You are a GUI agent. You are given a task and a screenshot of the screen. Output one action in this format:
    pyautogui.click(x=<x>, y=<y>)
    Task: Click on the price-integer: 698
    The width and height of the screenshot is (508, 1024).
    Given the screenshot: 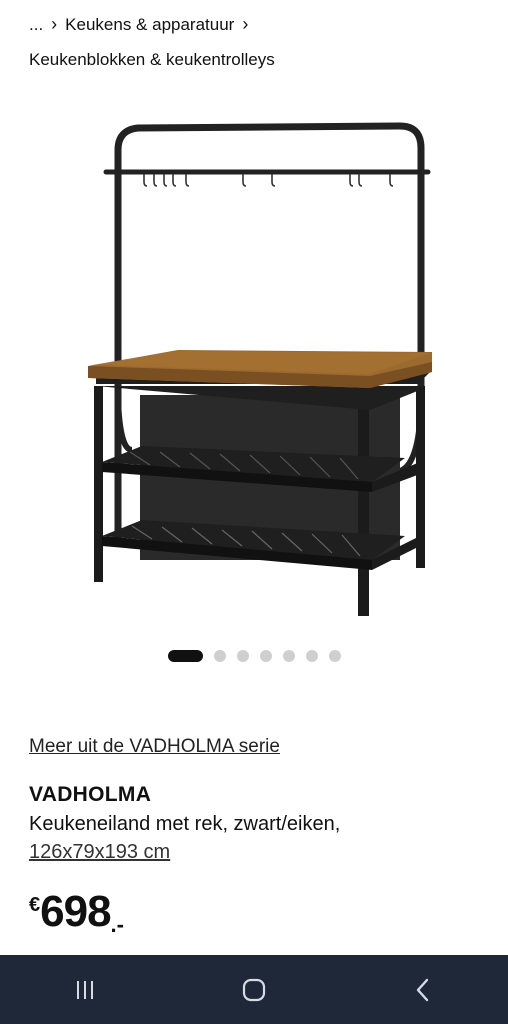 What is the action you would take?
    pyautogui.click(x=75, y=911)
    